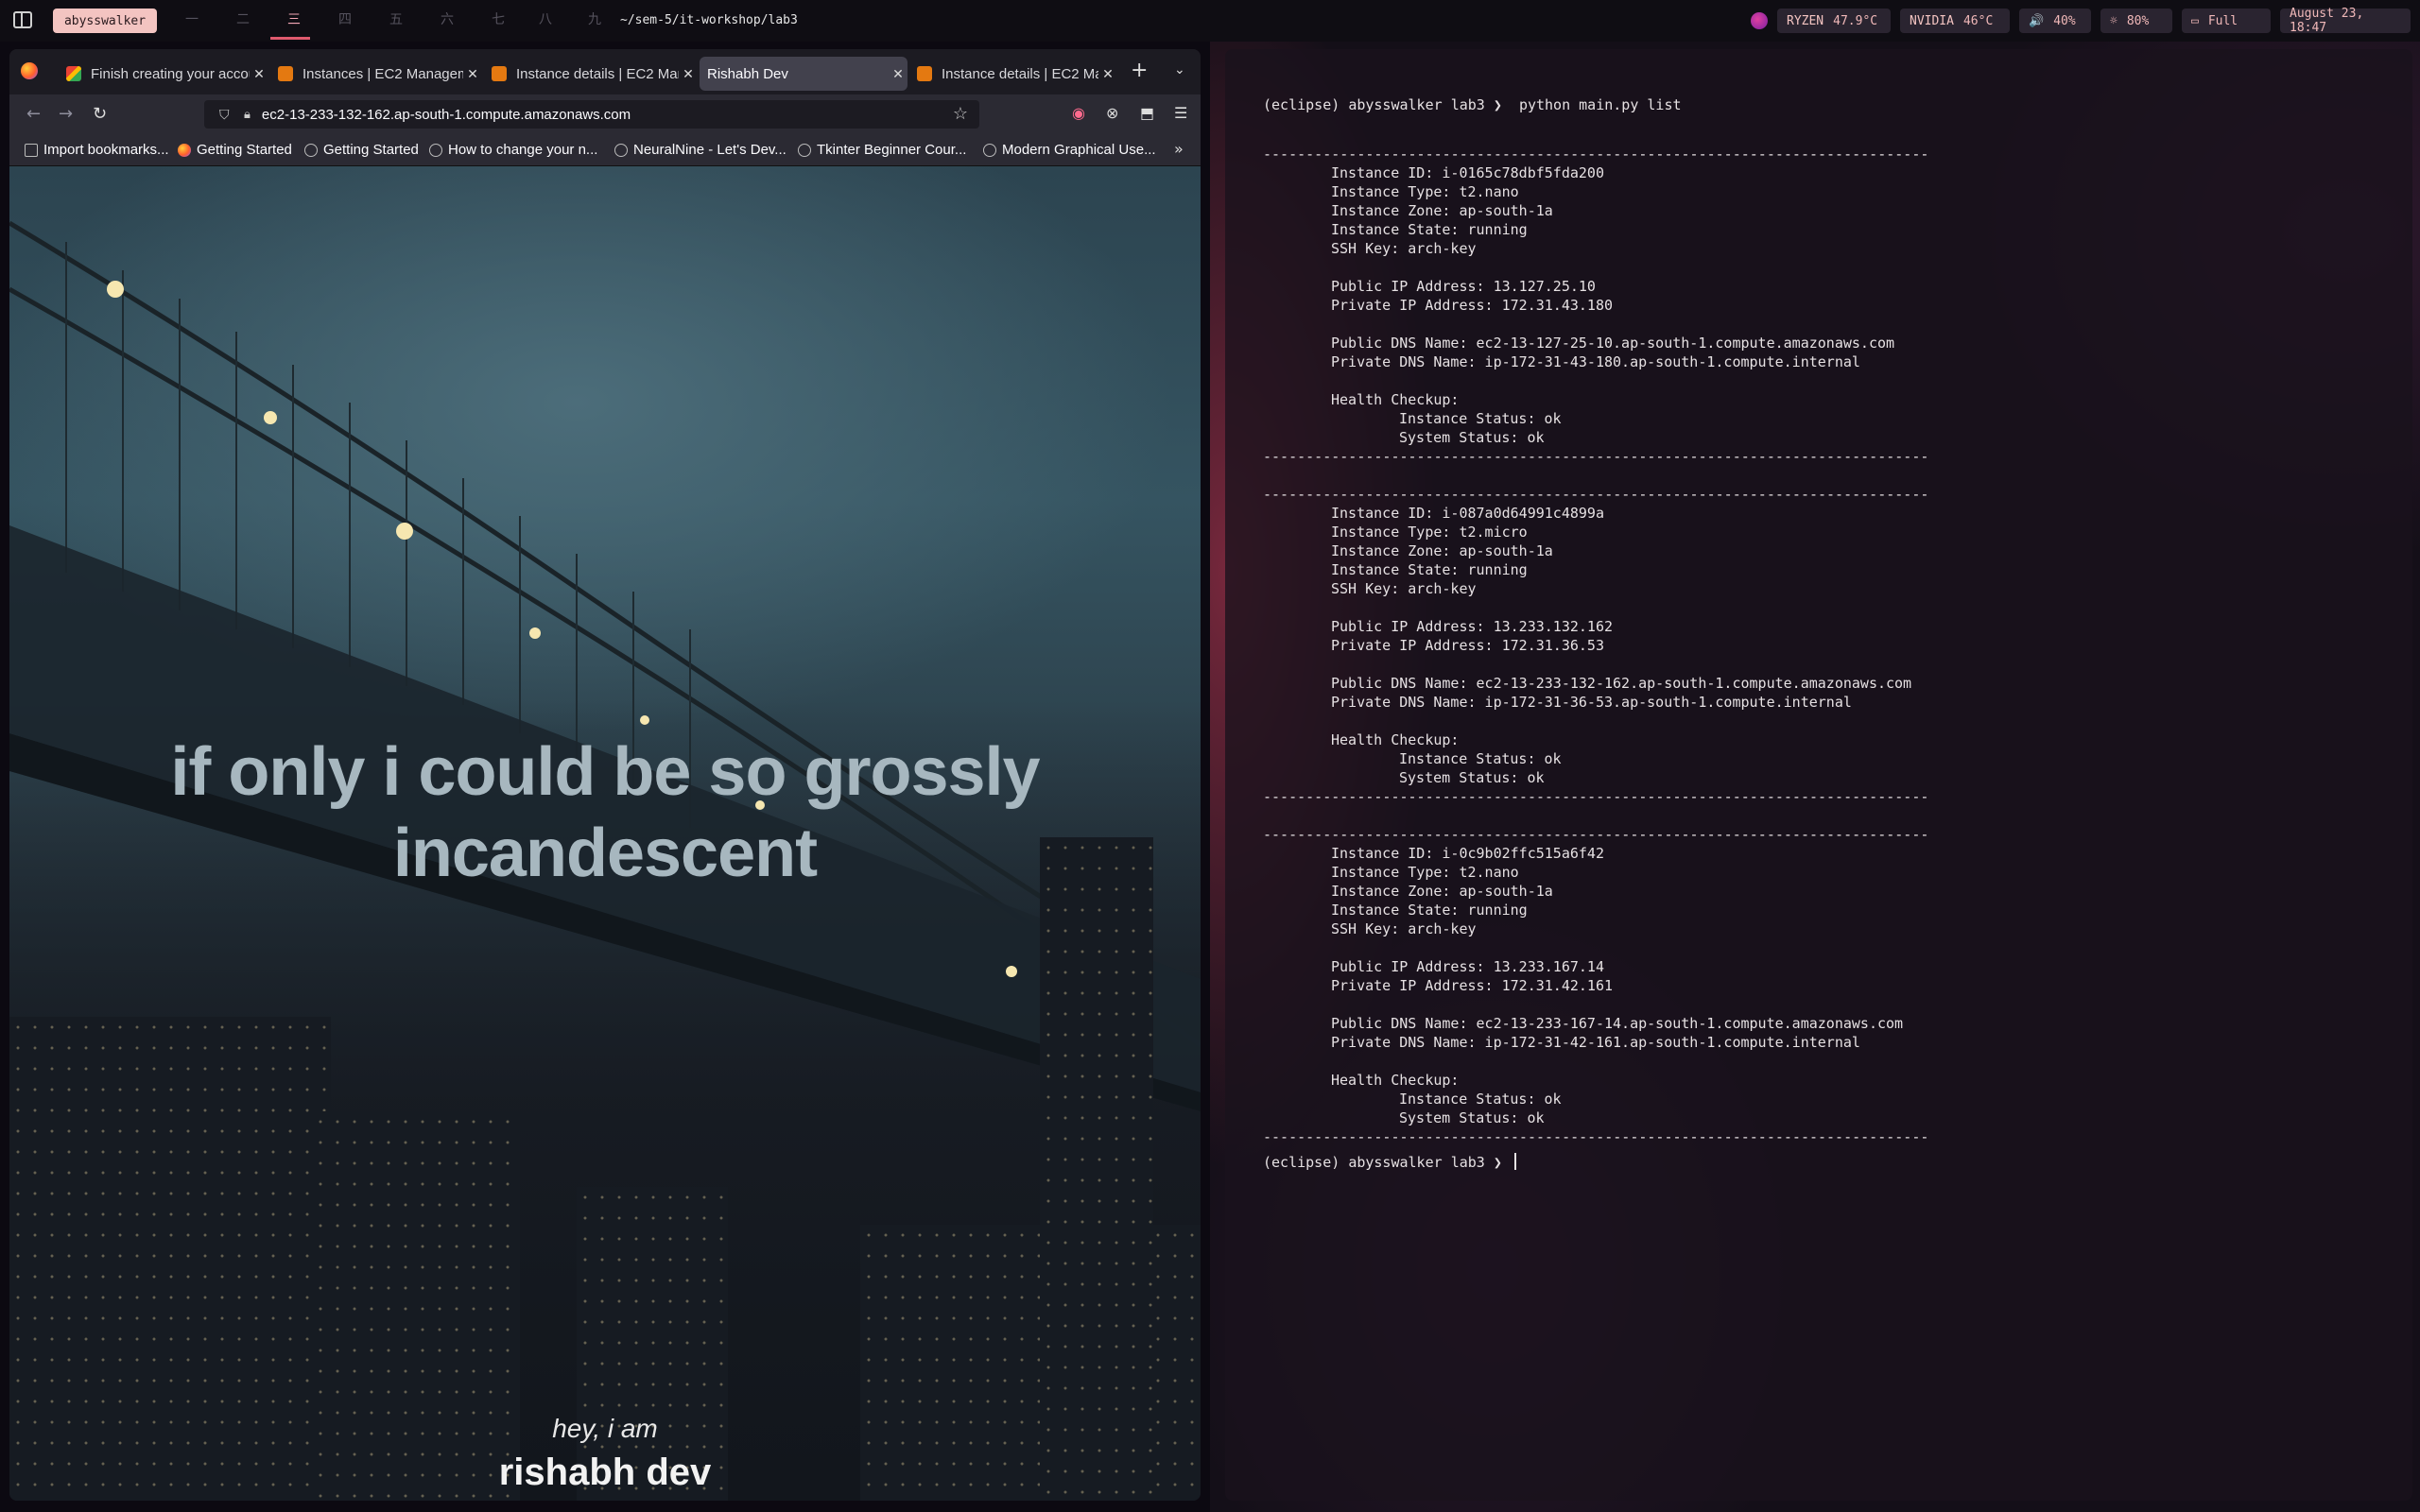 The image size is (2420, 1512). What do you see at coordinates (1467, 513) in the screenshot?
I see `instance-id: Instance ID: i-087a0d64991c4899a` at bounding box center [1467, 513].